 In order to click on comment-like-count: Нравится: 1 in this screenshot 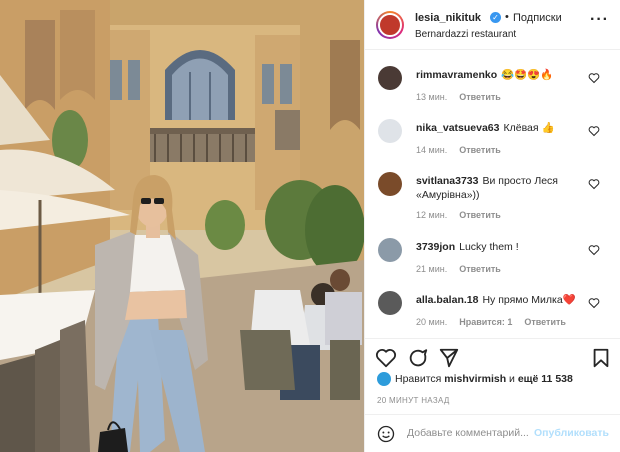, I will do `click(485, 322)`.